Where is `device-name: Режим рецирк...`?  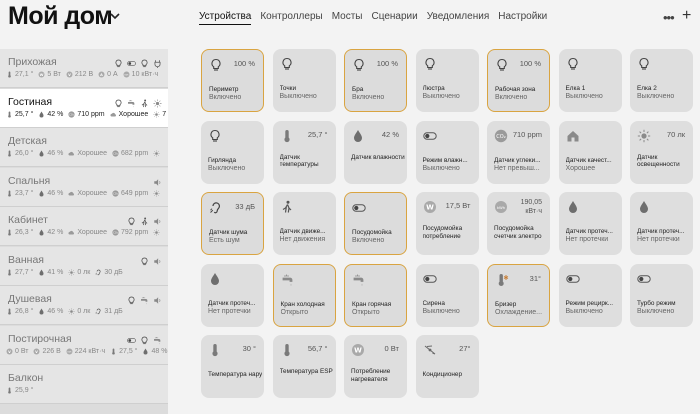 device-name: Режим рецирк... is located at coordinates (589, 303).